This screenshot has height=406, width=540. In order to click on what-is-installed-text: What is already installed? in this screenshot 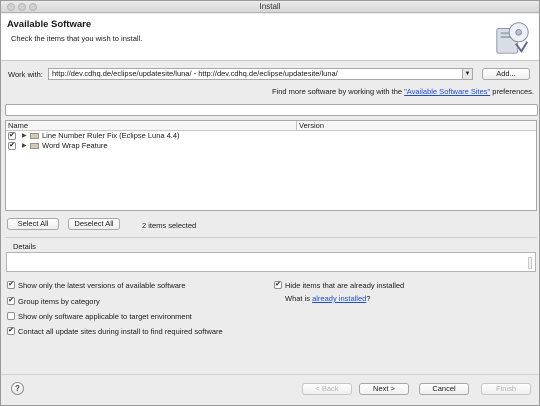, I will do `click(327, 298)`.